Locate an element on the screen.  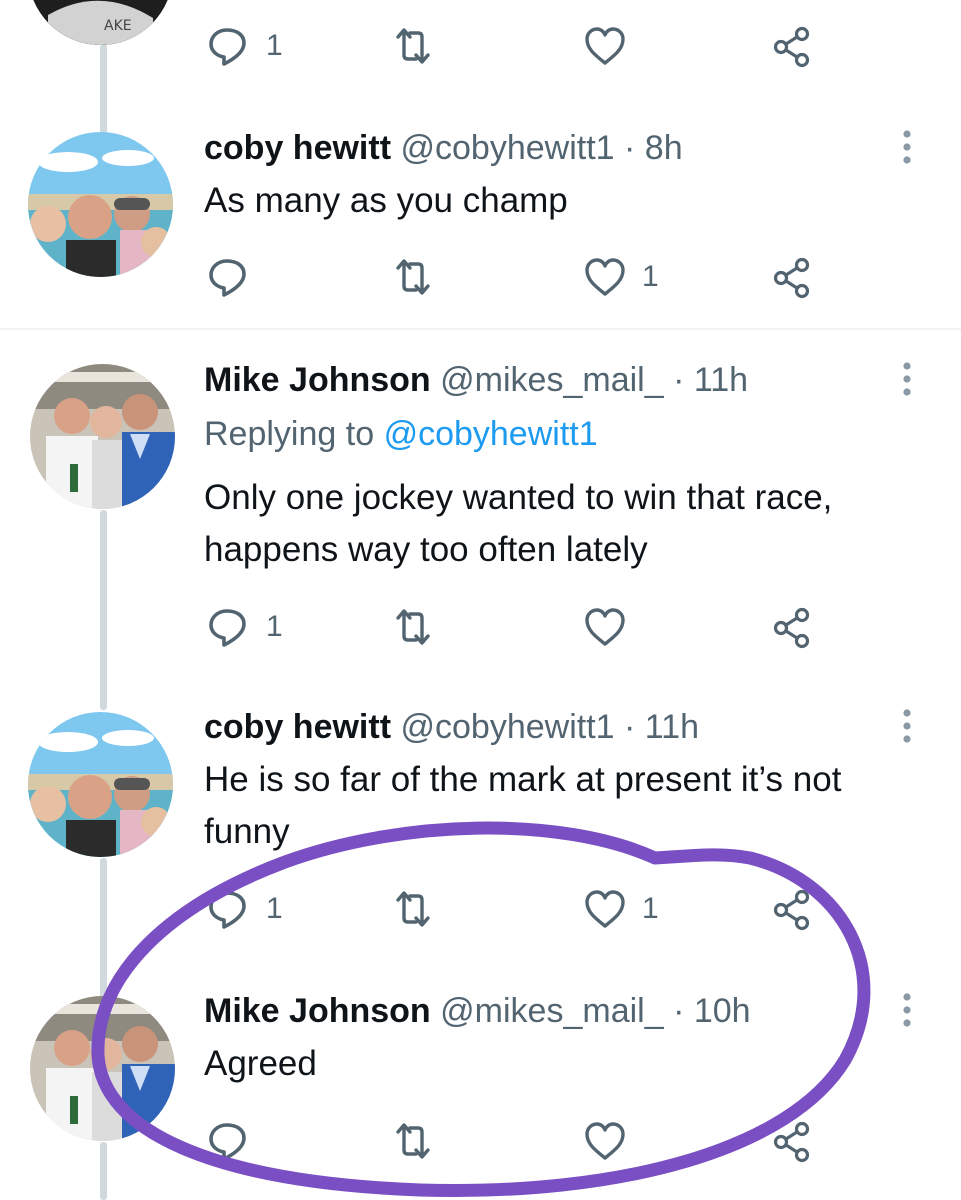
tweet-header: coby hewitt @cobyhewitt1 · 11h is located at coordinates (451, 727).